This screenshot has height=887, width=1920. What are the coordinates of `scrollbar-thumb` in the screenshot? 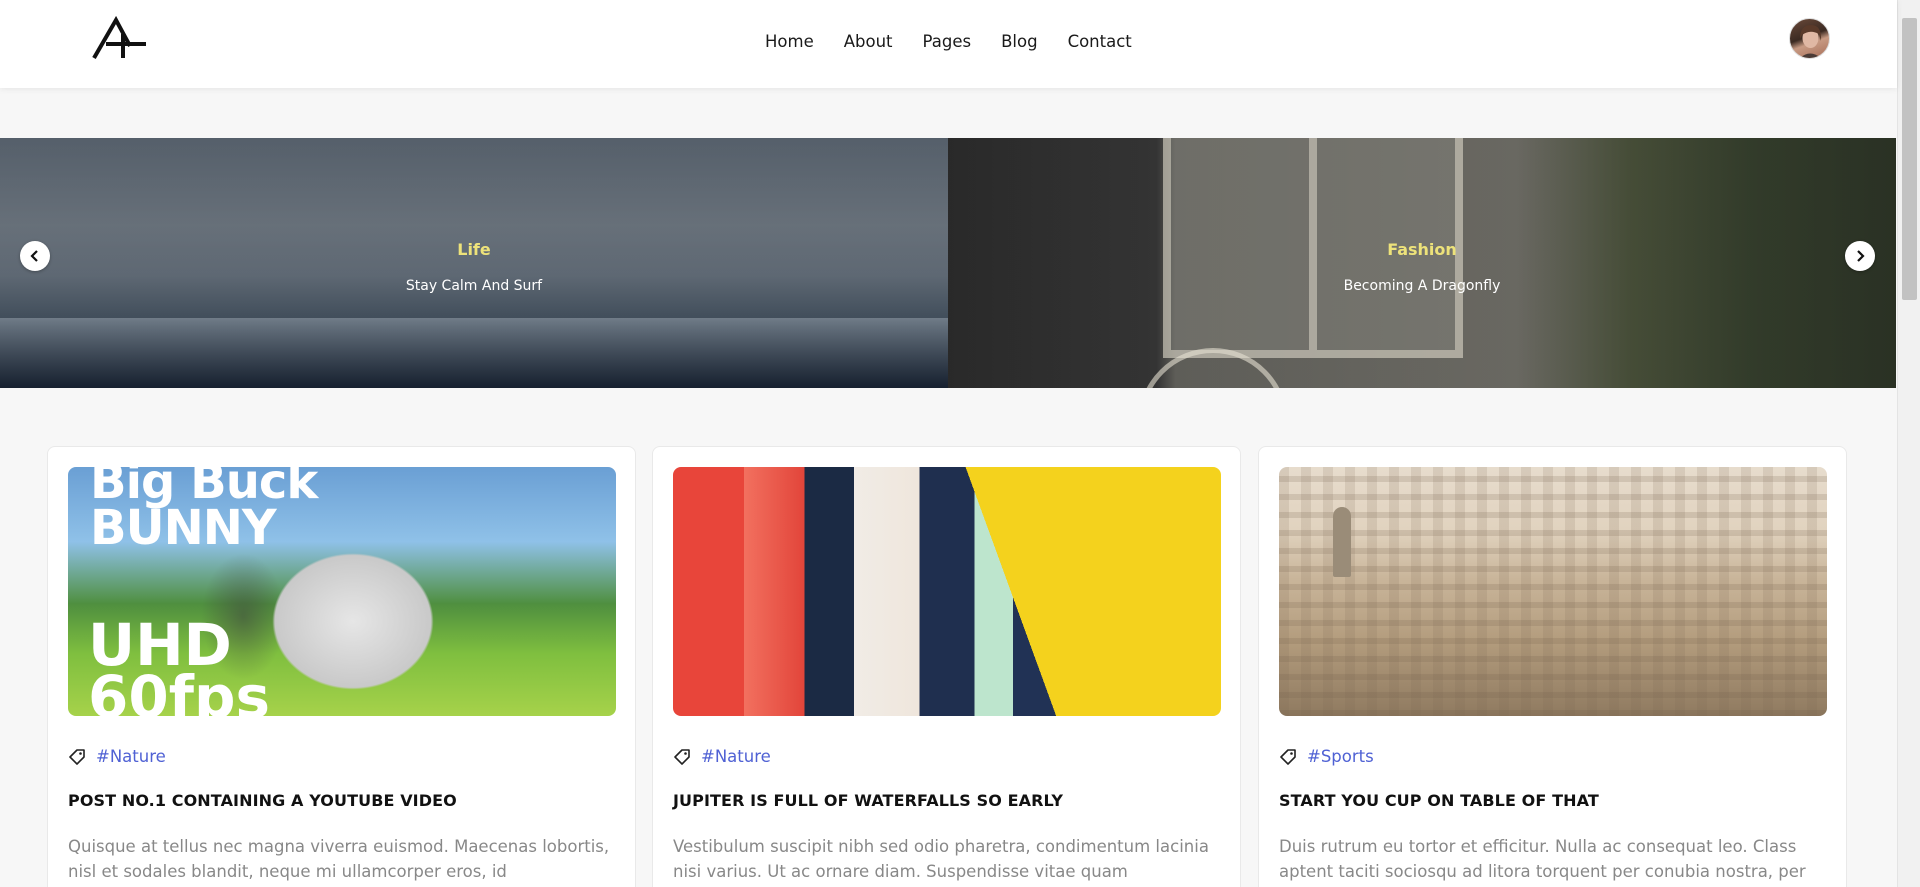 It's located at (1909, 159).